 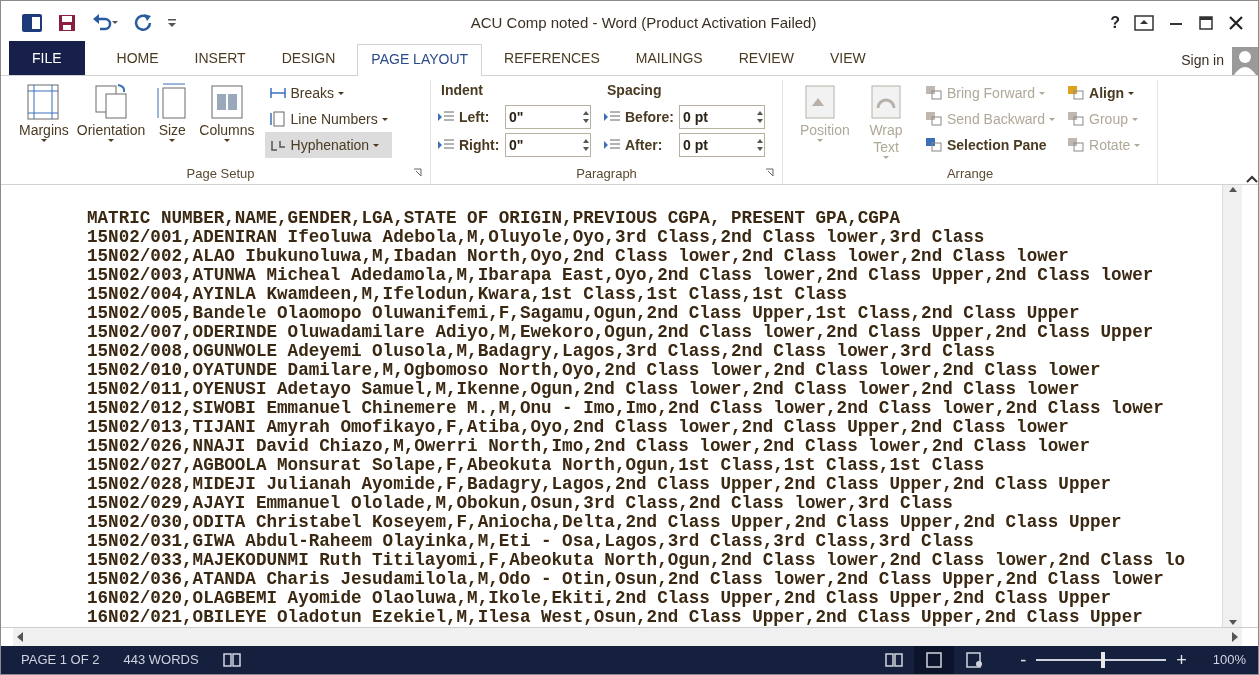 I want to click on vertical-scrollbar, so click(x=1232, y=406).